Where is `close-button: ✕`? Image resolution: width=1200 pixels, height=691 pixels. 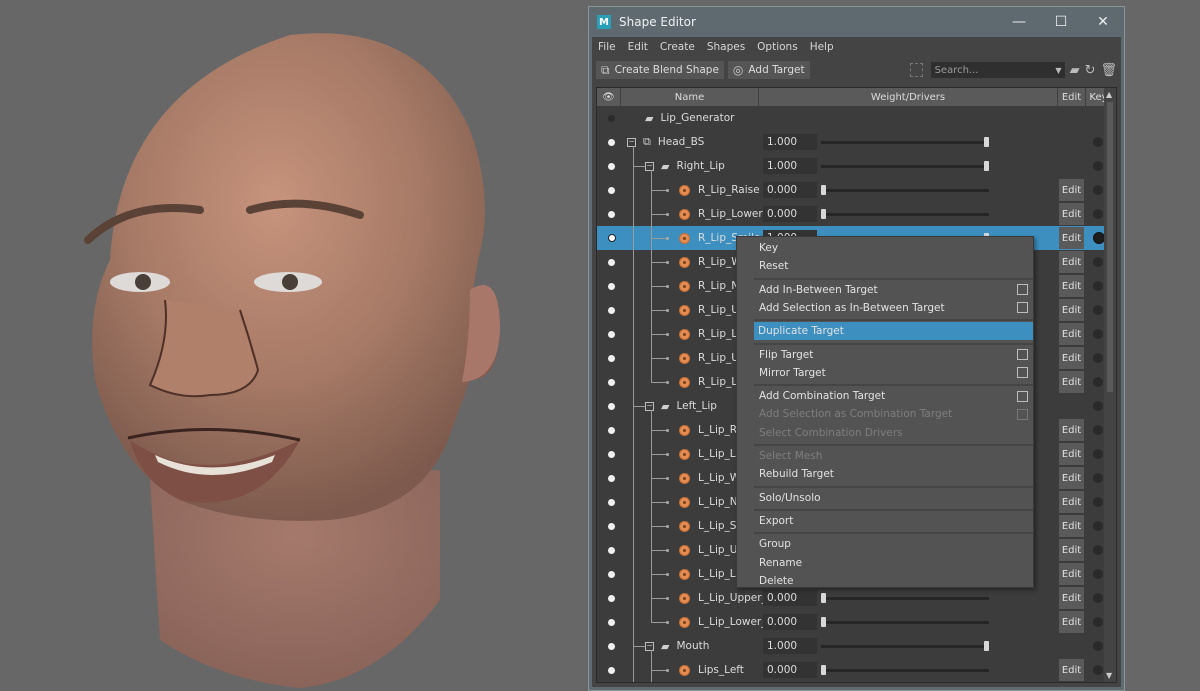
close-button: ✕ is located at coordinates (1103, 22).